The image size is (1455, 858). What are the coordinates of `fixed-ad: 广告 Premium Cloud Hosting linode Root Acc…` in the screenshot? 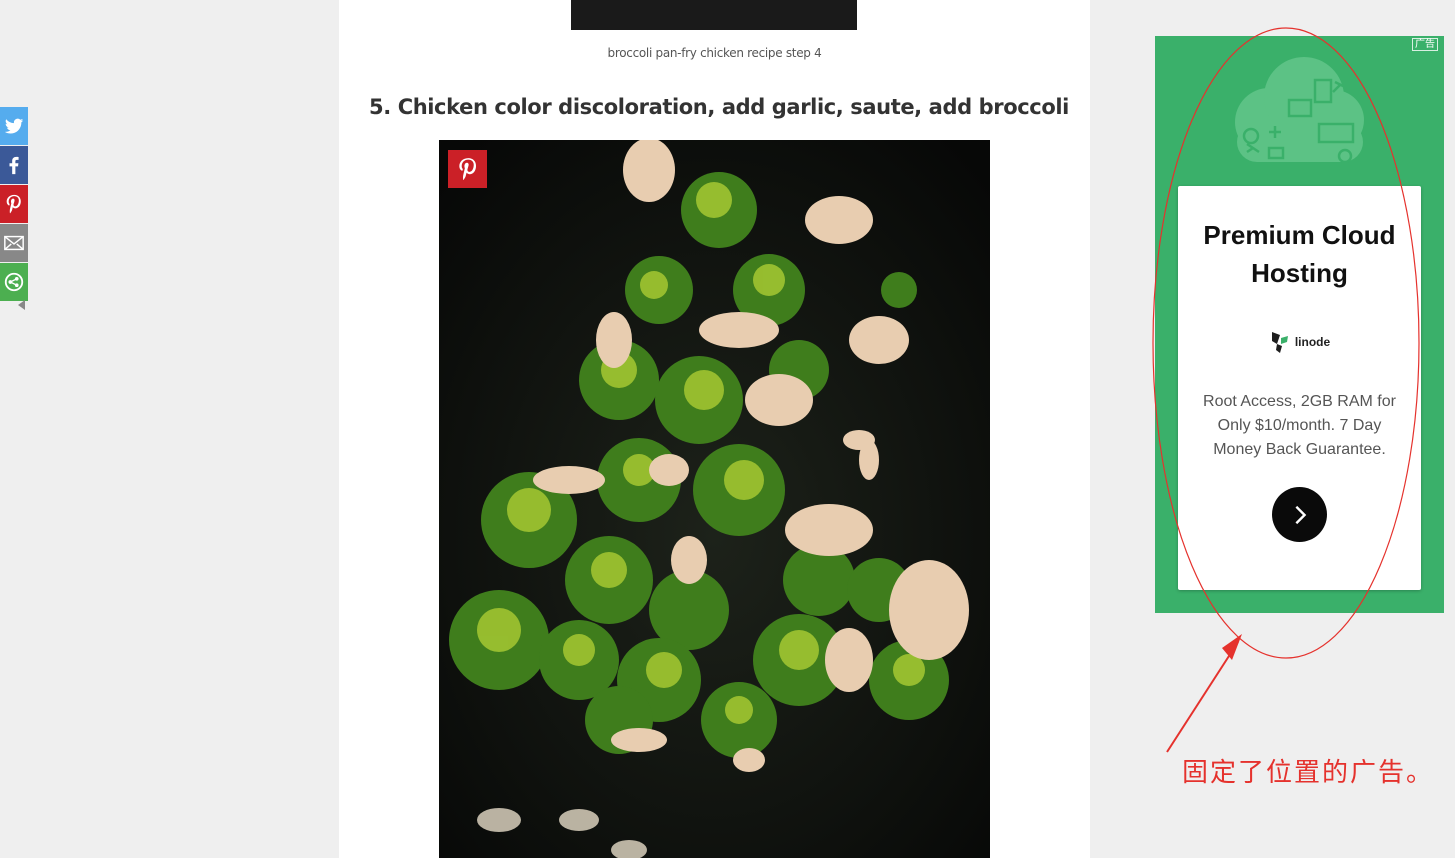 It's located at (1299, 324).